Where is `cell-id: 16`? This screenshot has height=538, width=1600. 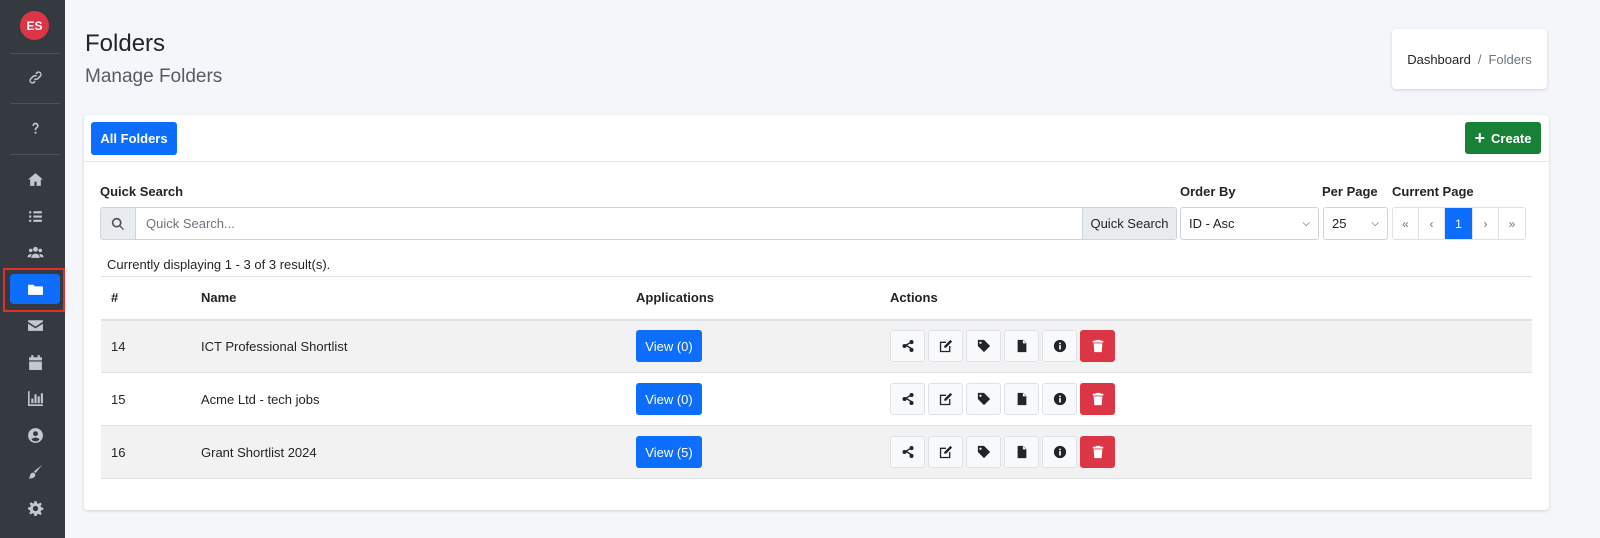
cell-id: 16 is located at coordinates (118, 452).